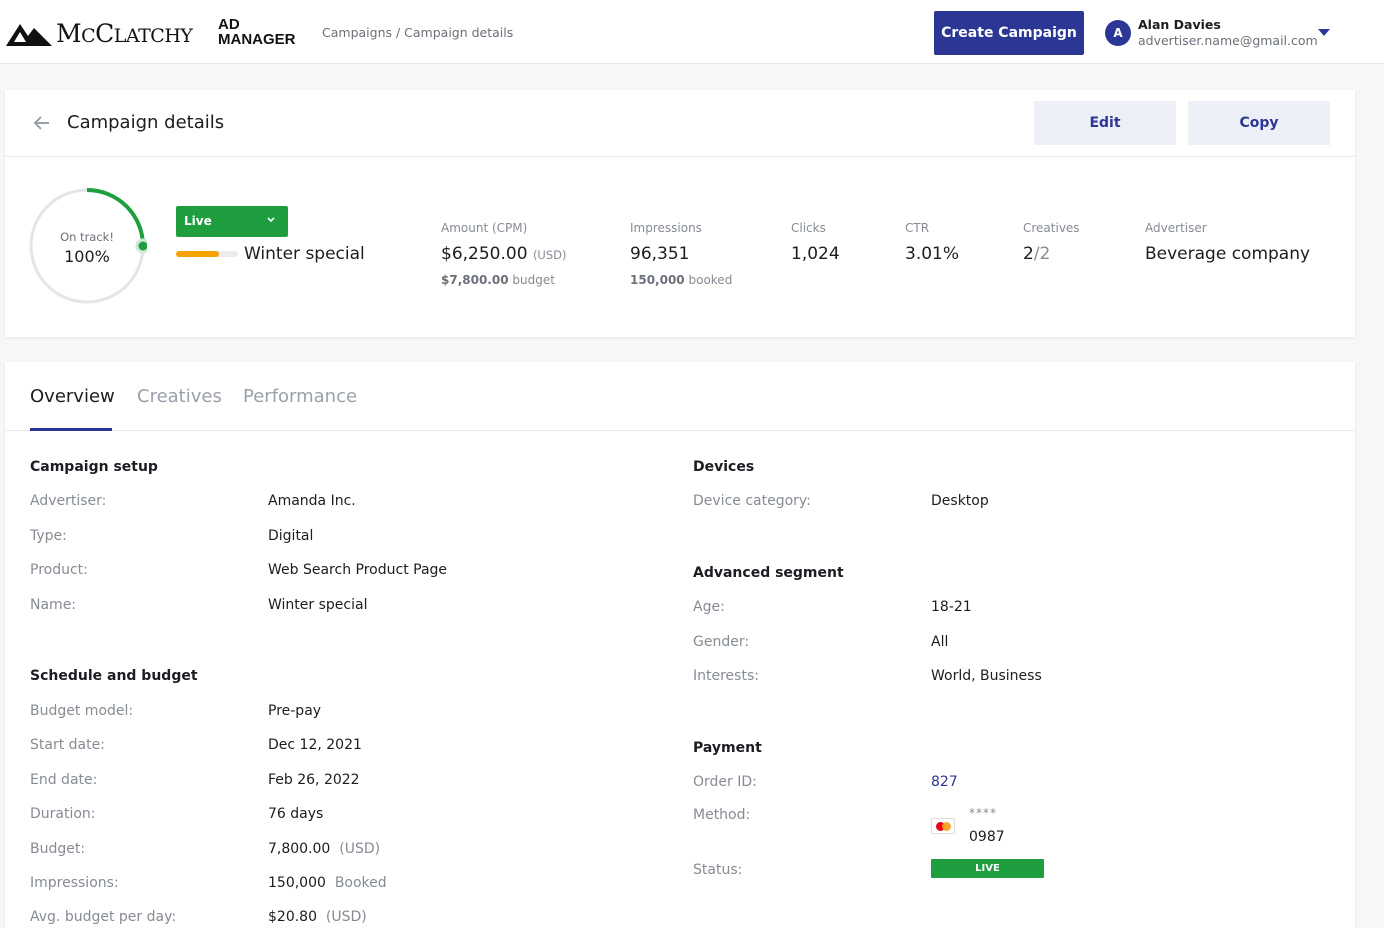 The width and height of the screenshot is (1384, 928). What do you see at coordinates (94, 467) in the screenshot?
I see `section-campaign-setup: Campaign setup` at bounding box center [94, 467].